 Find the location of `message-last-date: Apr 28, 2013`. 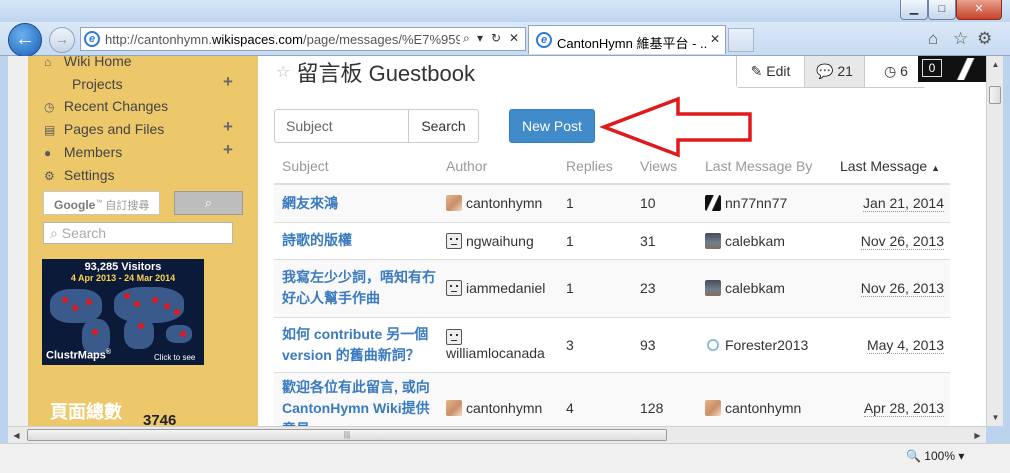

message-last-date: Apr 28, 2013 is located at coordinates (891, 399).